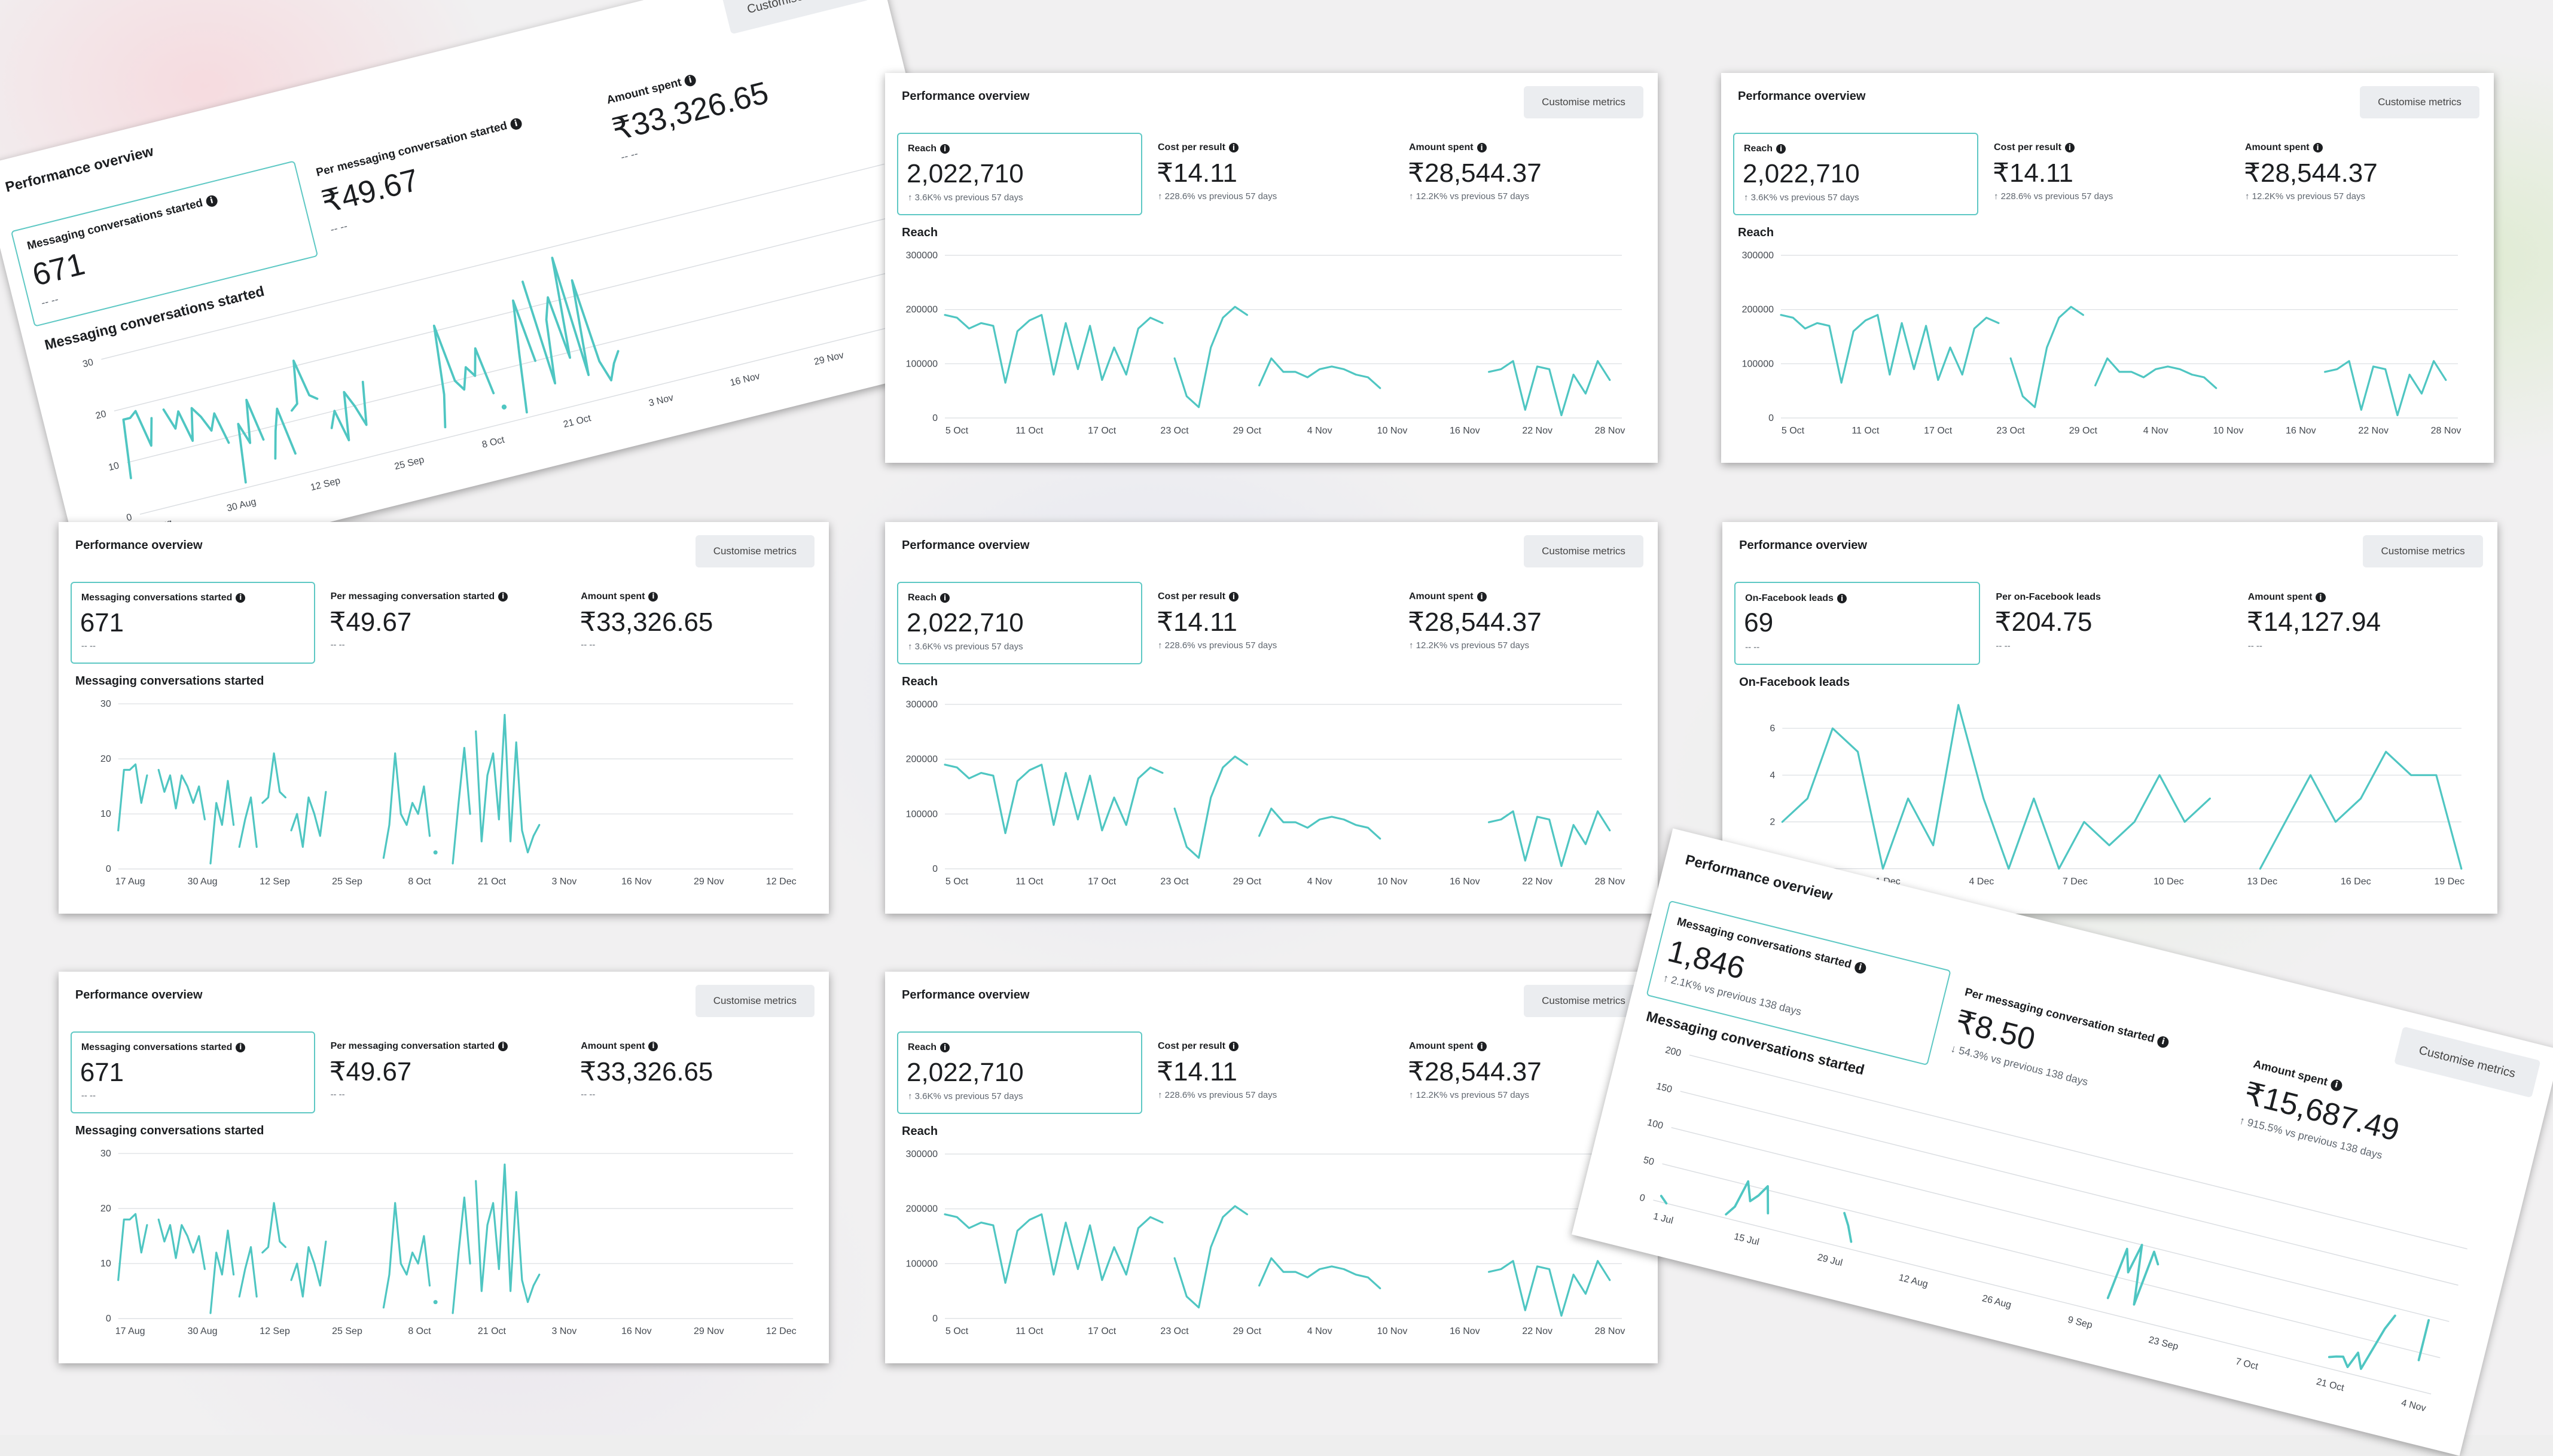 The image size is (2553, 1456). What do you see at coordinates (1830, 1260) in the screenshot?
I see `x-tick-label: 29 Jul` at bounding box center [1830, 1260].